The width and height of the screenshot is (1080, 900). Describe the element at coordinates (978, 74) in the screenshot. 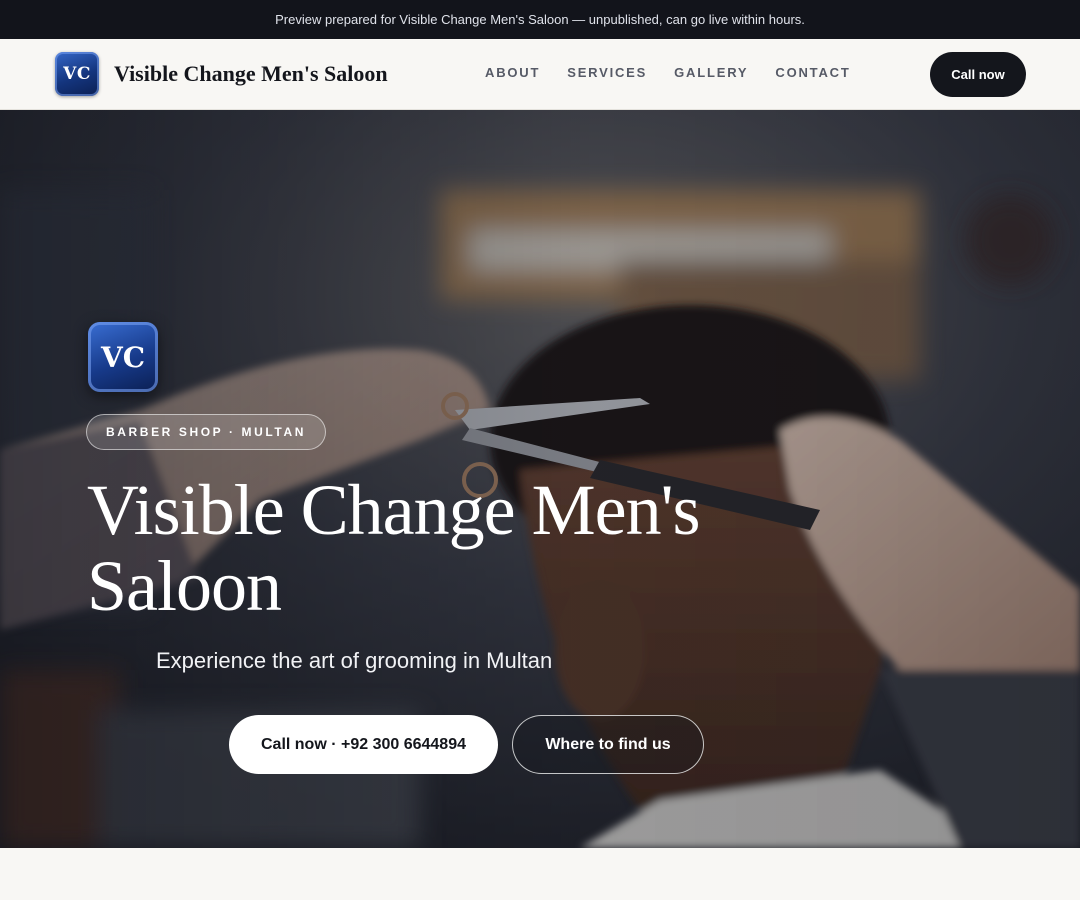

I see `header-call-button: Call now` at that location.